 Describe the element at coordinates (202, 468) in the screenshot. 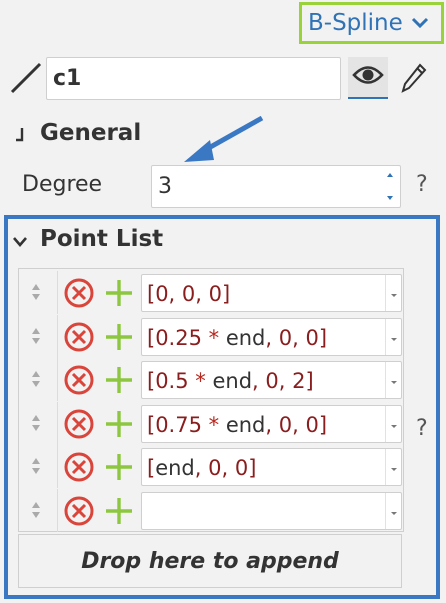

I see `point-expression-text: [end, 0, 0]` at that location.